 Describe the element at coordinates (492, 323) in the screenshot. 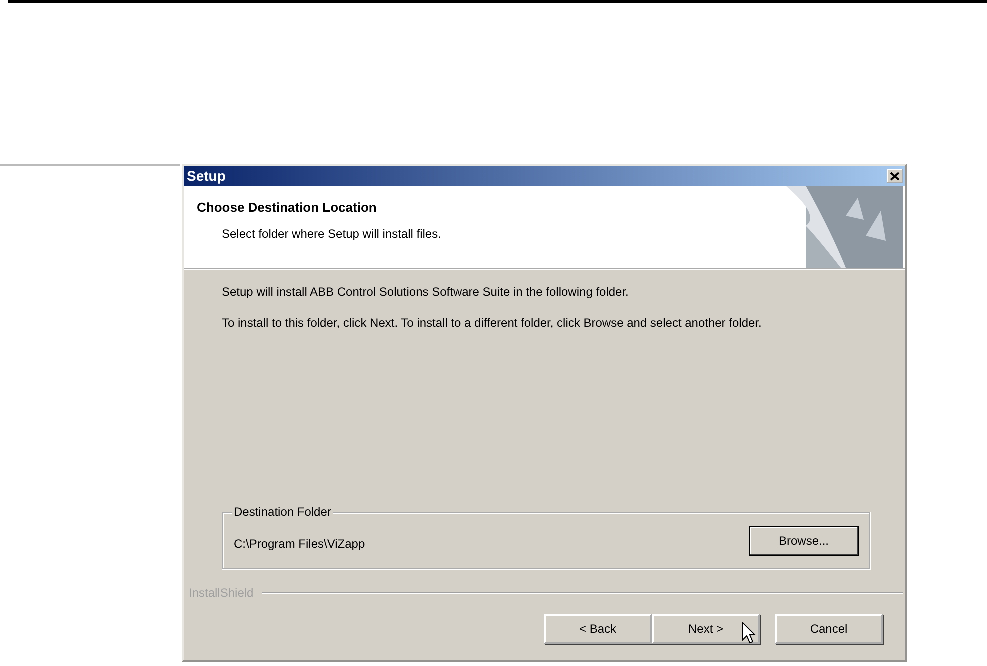

I see `instruction-text: To install to this folder, click Next. To install to a different folder, click Browse and select another folder.` at that location.